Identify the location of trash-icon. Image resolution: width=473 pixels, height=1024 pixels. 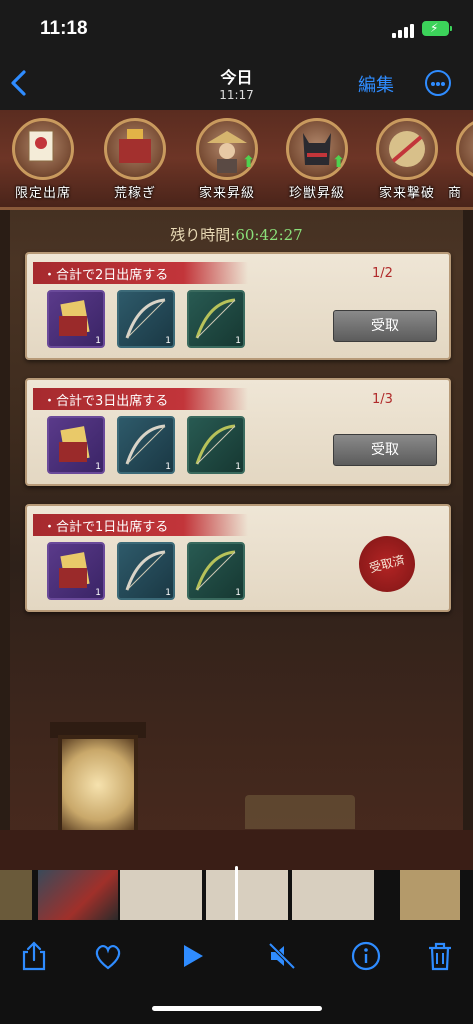
(440, 956).